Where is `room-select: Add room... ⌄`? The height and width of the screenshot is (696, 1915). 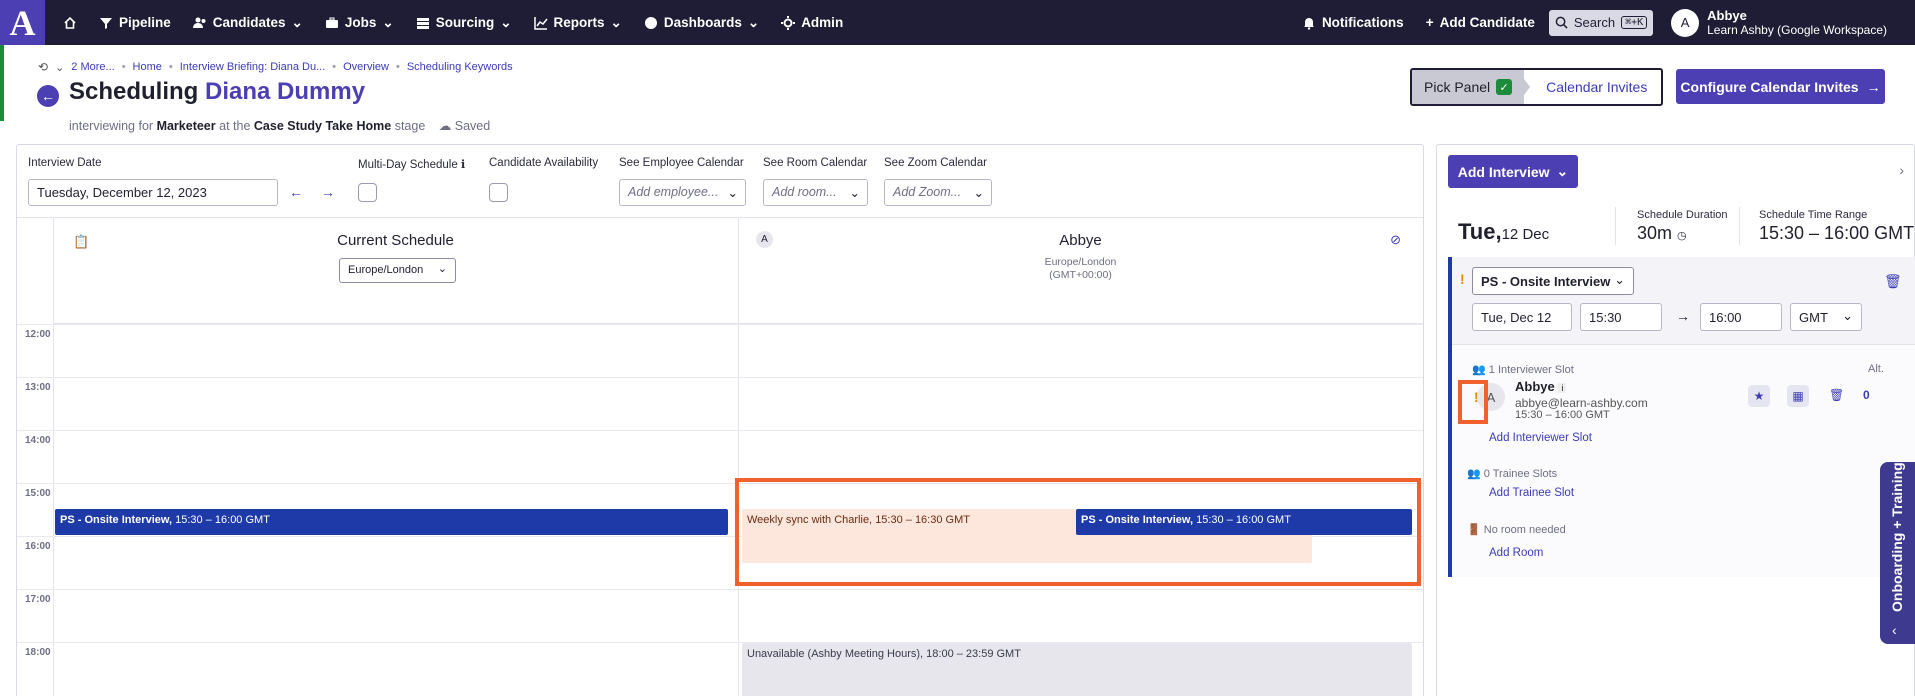 room-select: Add room... ⌄ is located at coordinates (815, 192).